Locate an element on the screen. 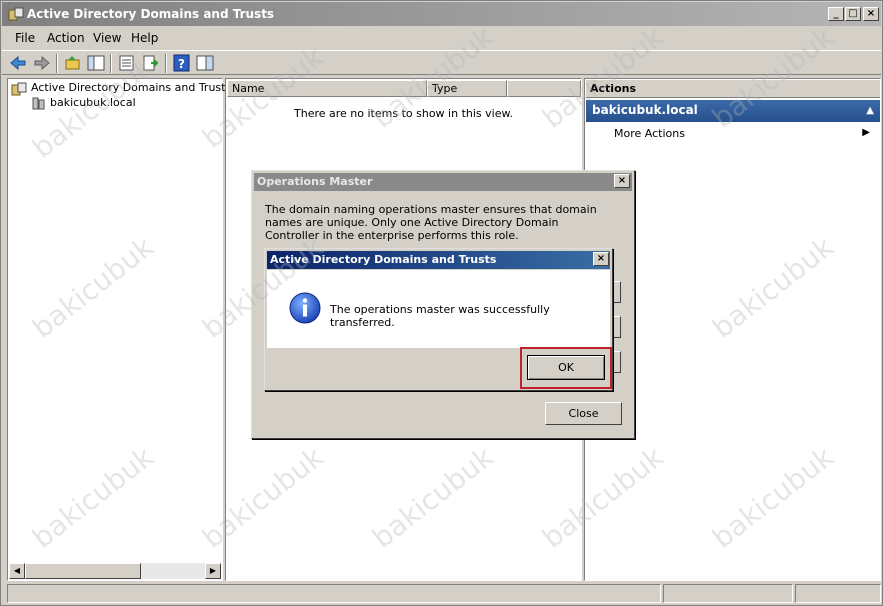 The width and height of the screenshot is (883, 606). export-list-icon is located at coordinates (151, 63).